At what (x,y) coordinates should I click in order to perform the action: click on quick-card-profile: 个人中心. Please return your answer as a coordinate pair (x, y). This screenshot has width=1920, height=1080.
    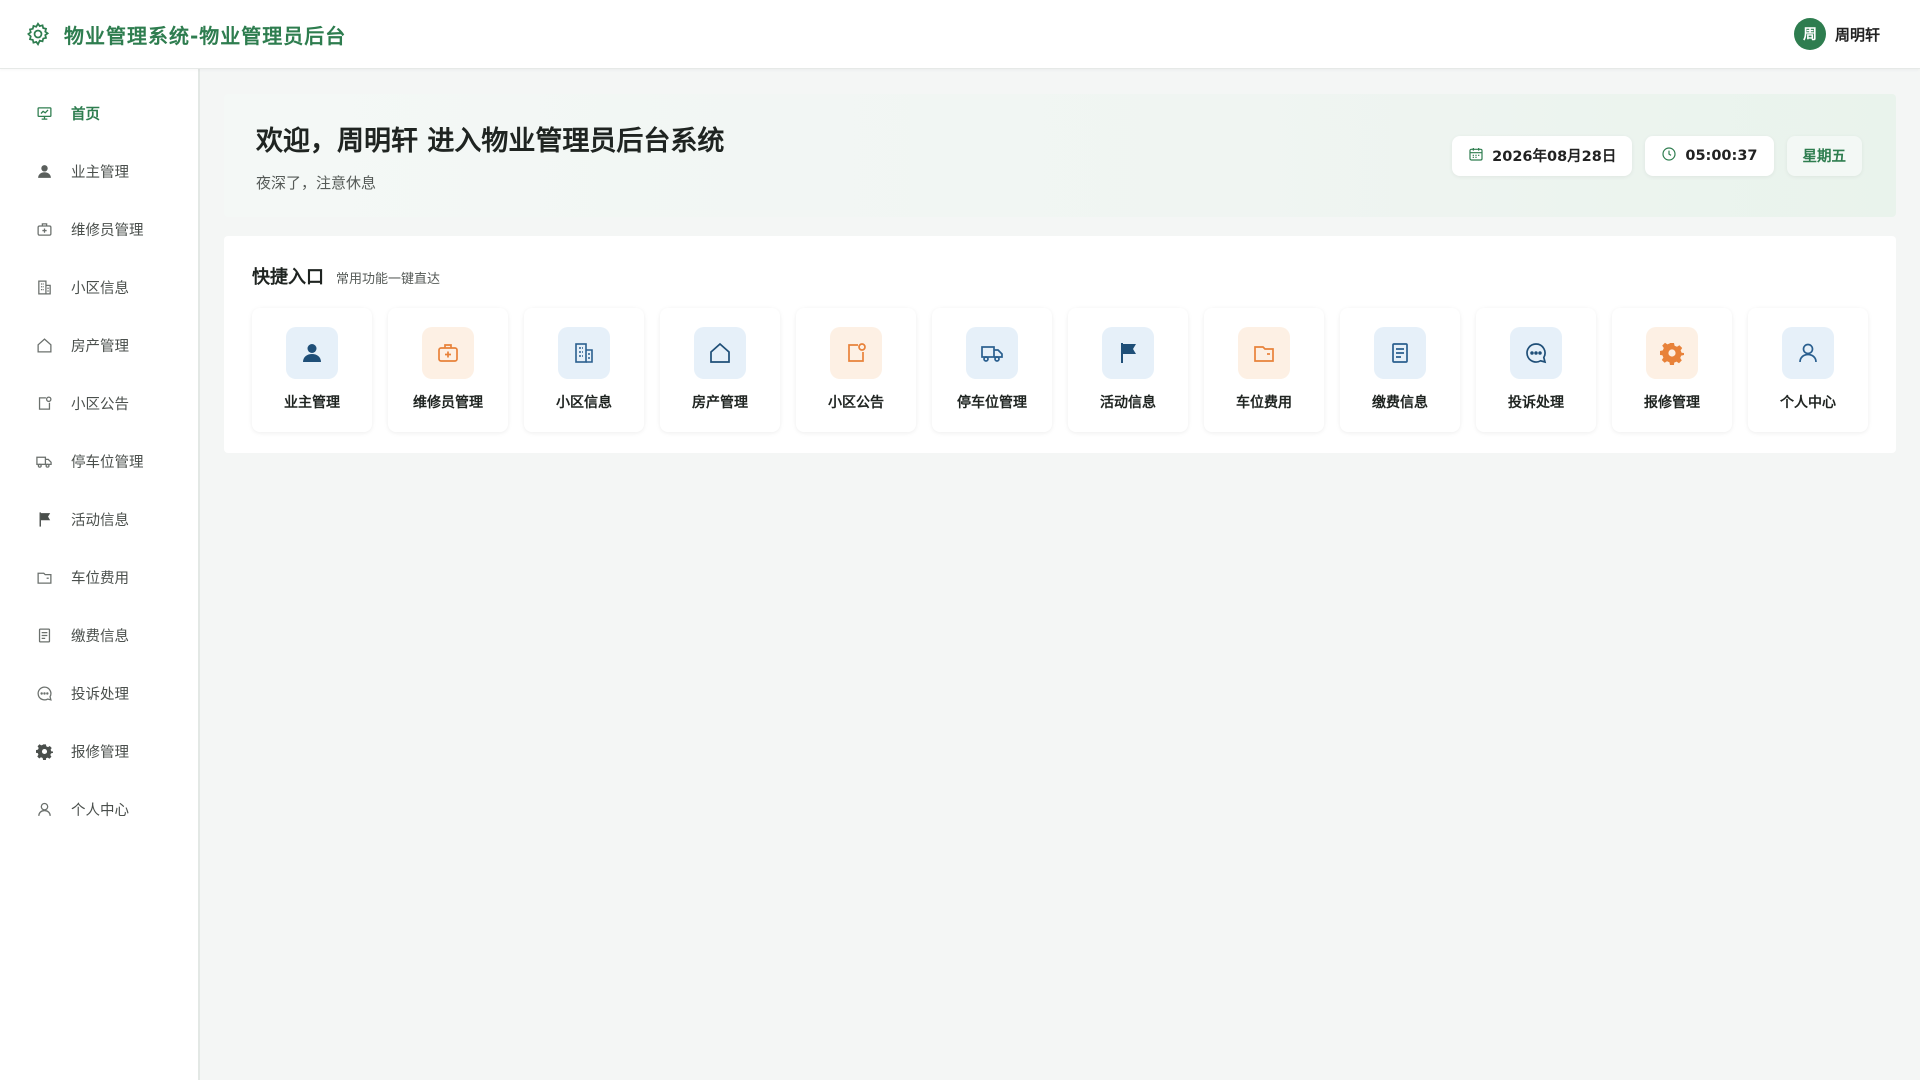
    Looking at the image, I should click on (1808, 370).